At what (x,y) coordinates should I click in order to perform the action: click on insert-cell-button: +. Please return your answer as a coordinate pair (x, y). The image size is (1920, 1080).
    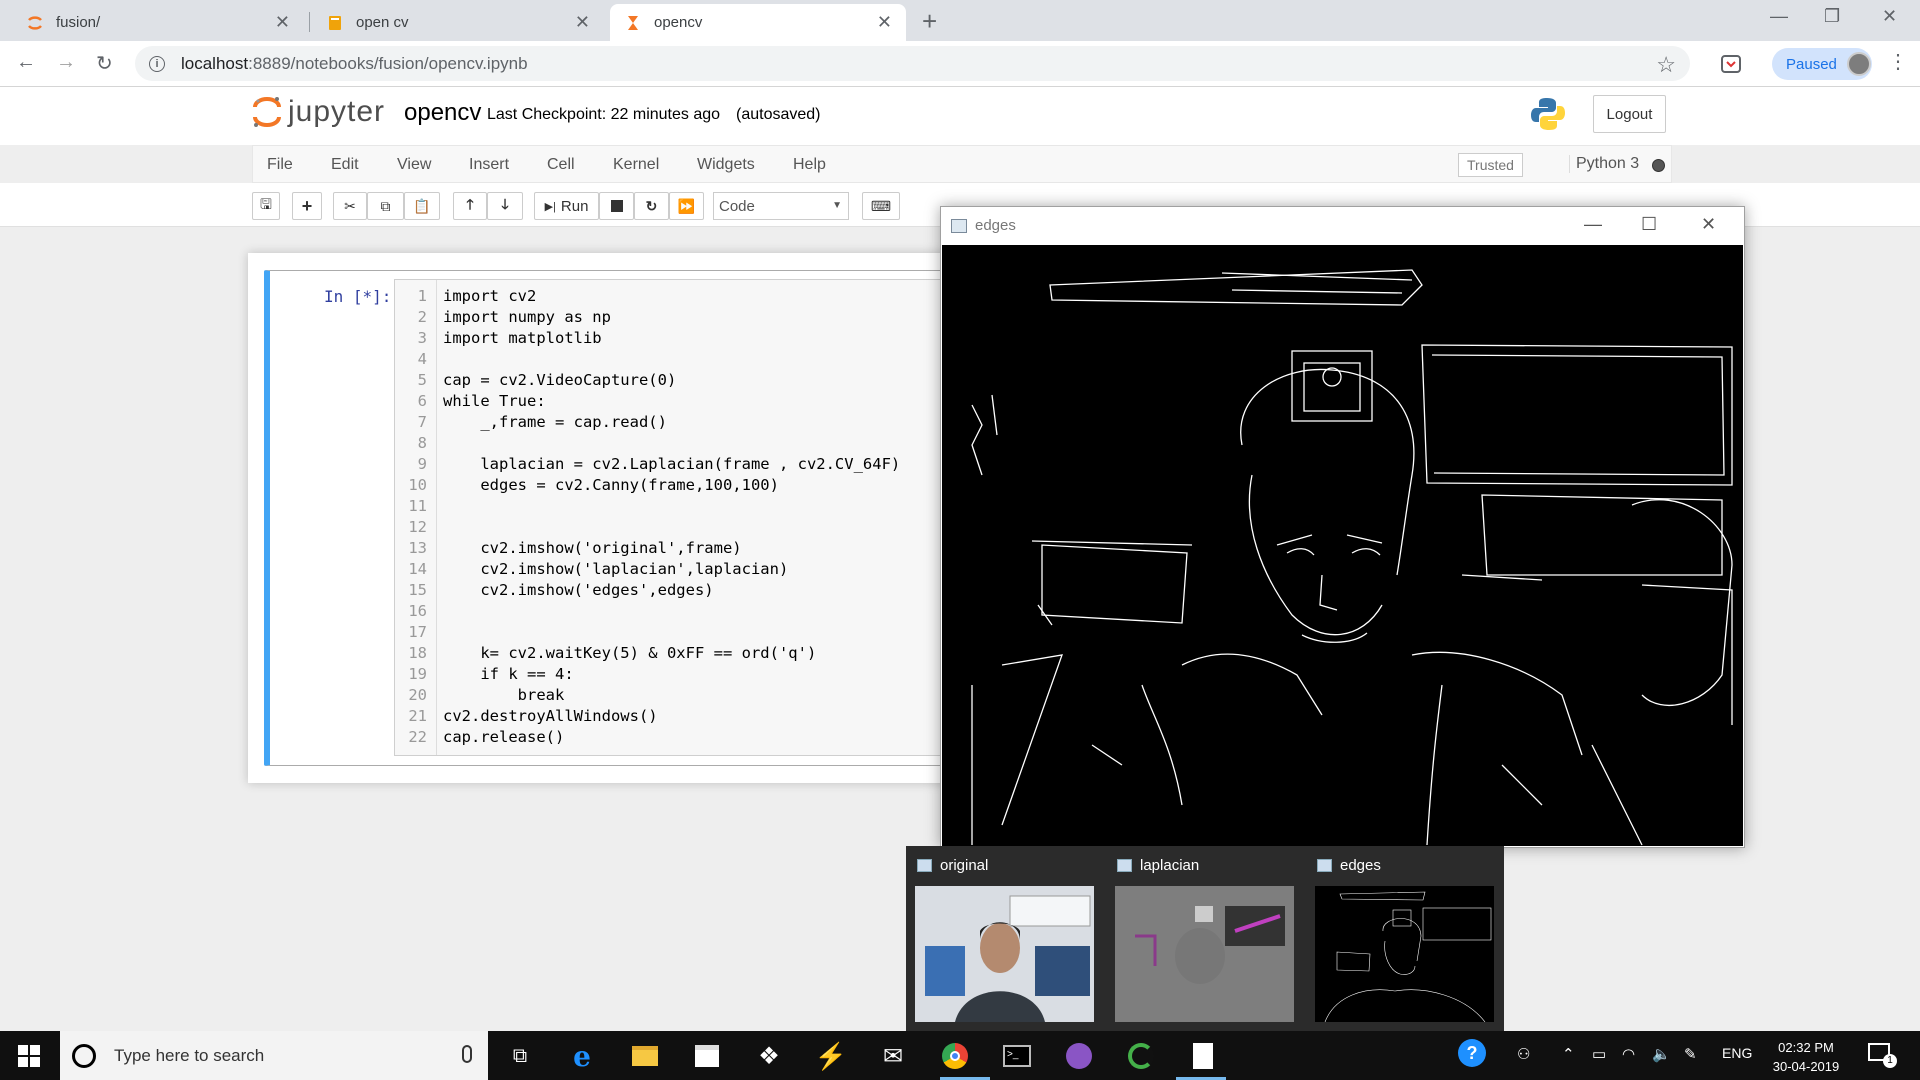
    Looking at the image, I should click on (307, 206).